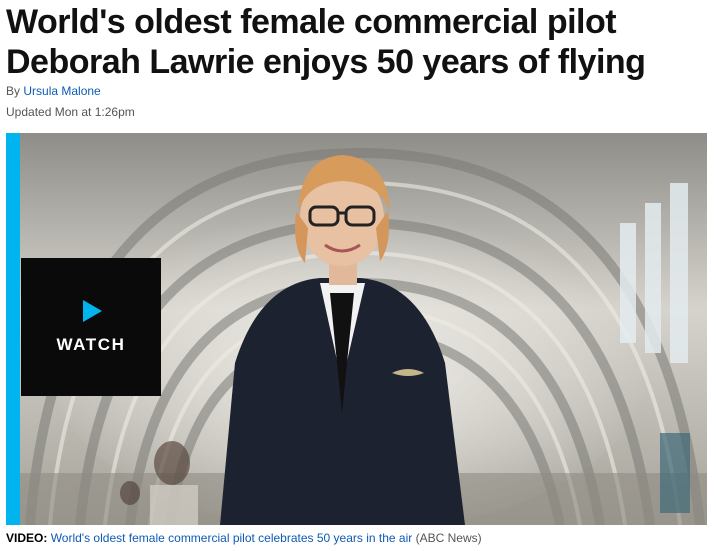 The image size is (716, 551). I want to click on caption-prefix: VIDEO:, so click(27, 538).